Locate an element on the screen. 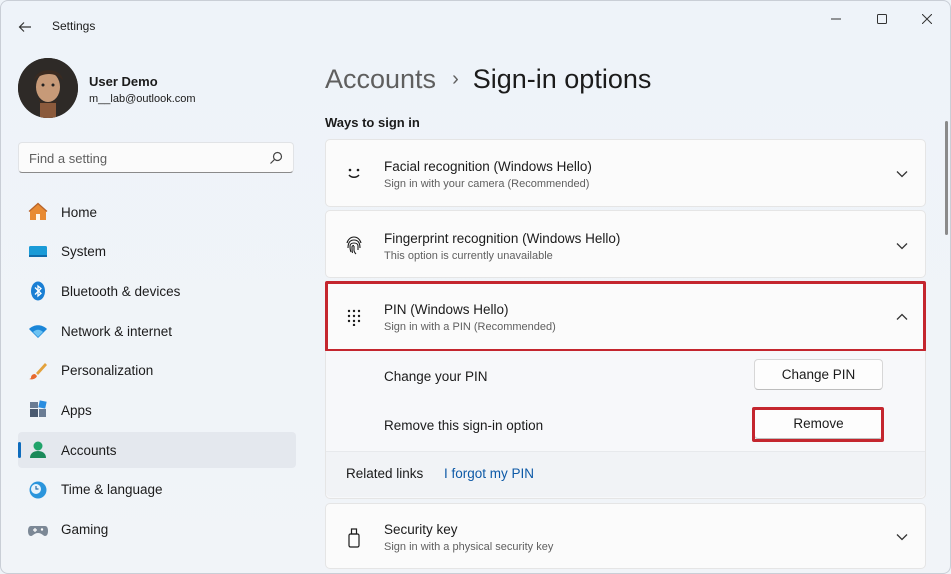 The image size is (951, 574). related-links: Related links I forgot my PIN is located at coordinates (625, 474).